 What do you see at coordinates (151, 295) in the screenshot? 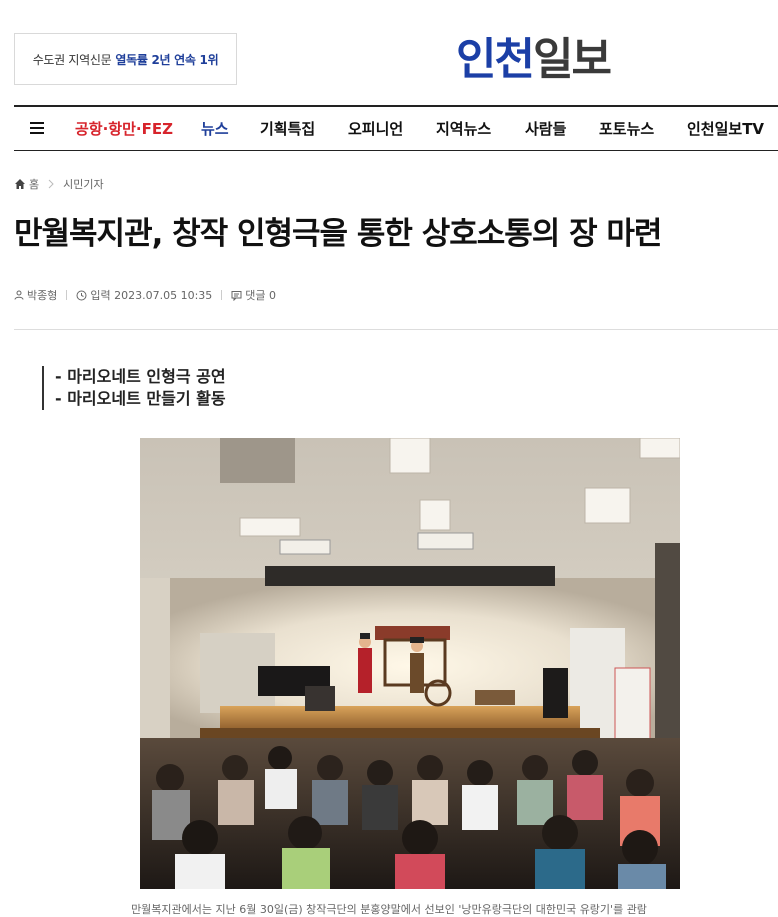
I see `publish-date-label: 입력 2023.07.05 10:35` at bounding box center [151, 295].